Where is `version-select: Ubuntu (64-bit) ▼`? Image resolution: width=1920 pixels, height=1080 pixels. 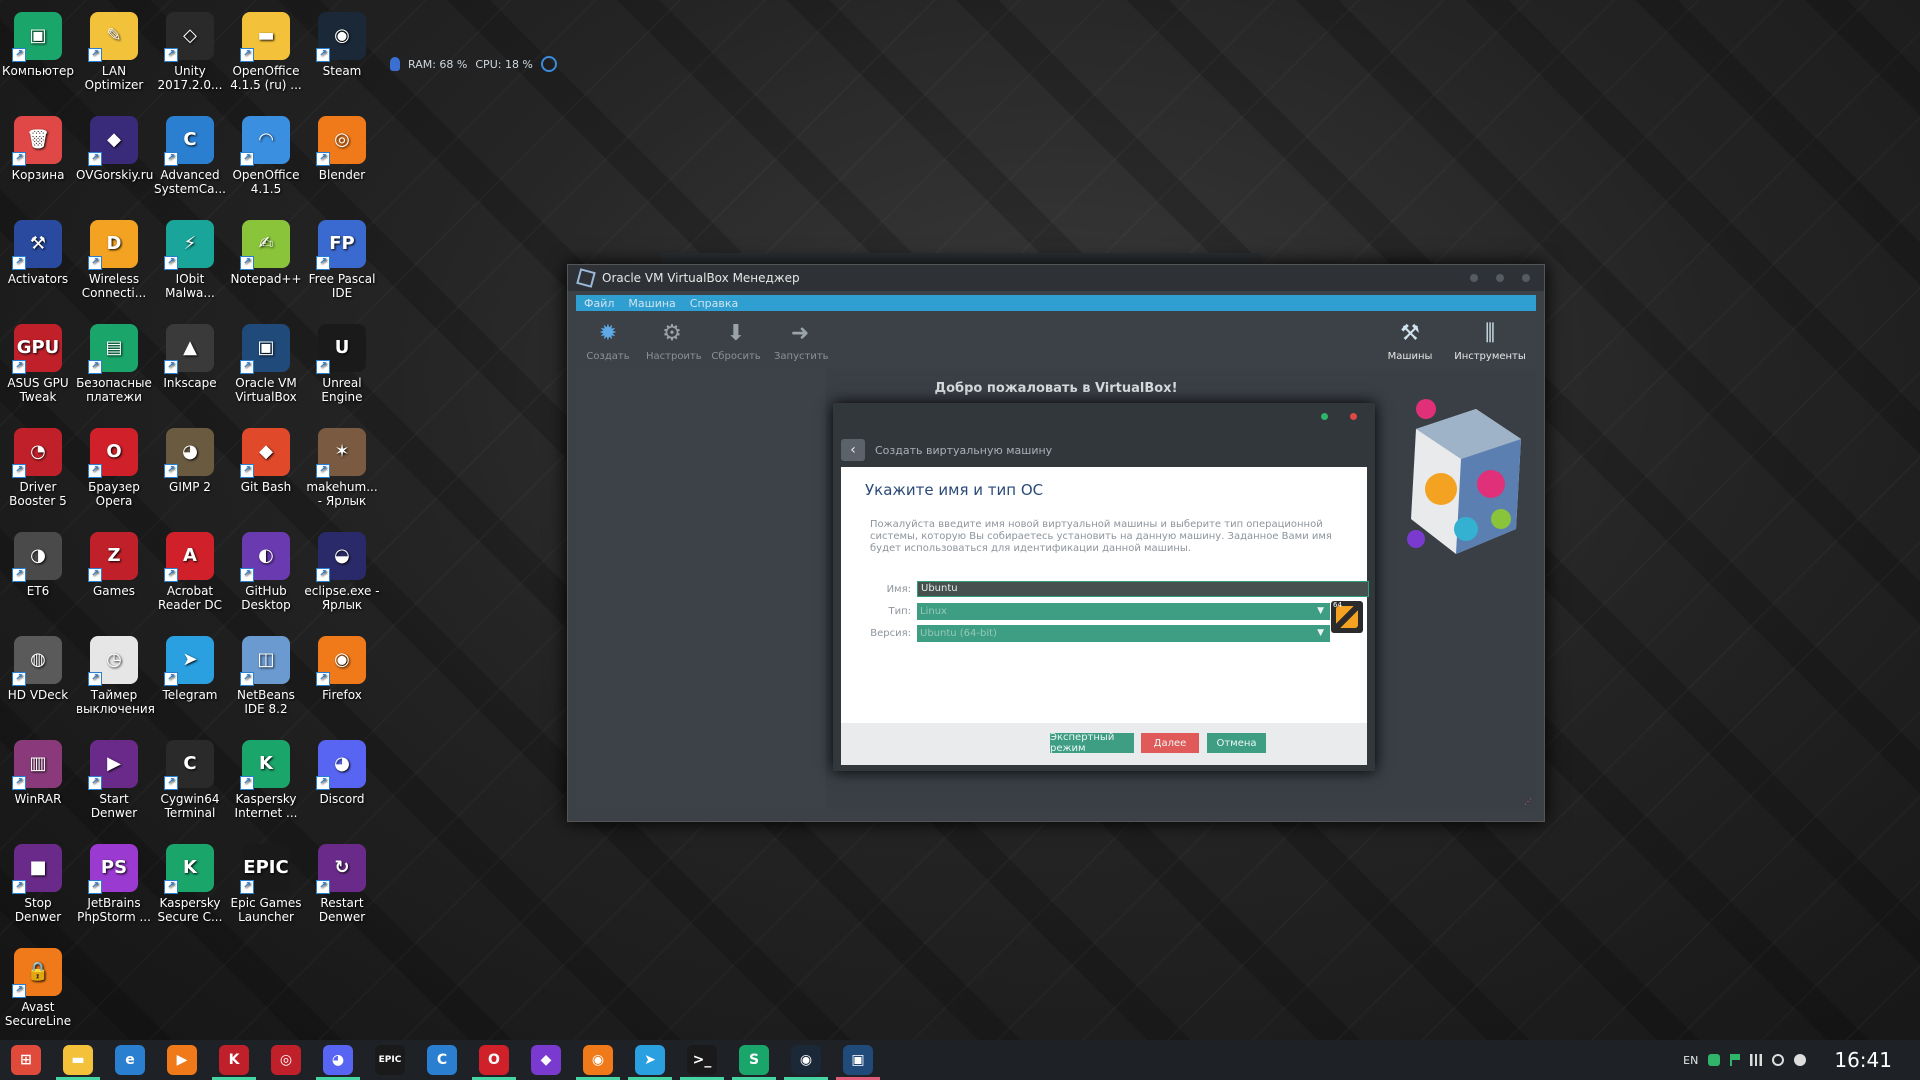 version-select: Ubuntu (64-bit) ▼ is located at coordinates (1123, 633).